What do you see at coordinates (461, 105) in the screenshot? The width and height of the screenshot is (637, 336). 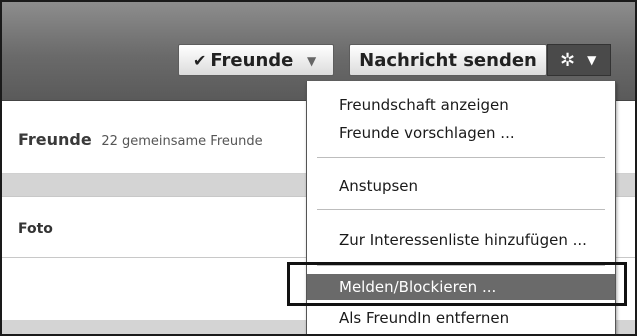 I see `menu-item-view-friendship: Freundschaft anzeigen` at bounding box center [461, 105].